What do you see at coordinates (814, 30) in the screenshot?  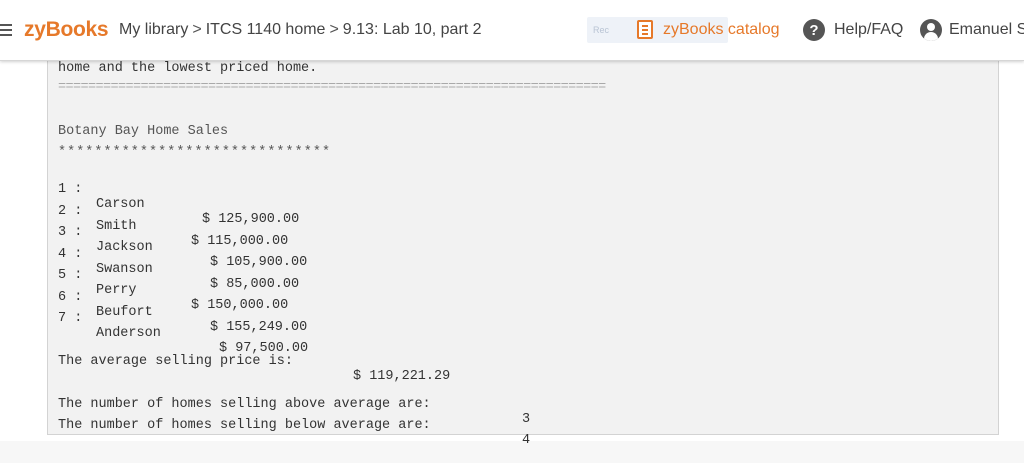 I see `help-question-icon: ?` at bounding box center [814, 30].